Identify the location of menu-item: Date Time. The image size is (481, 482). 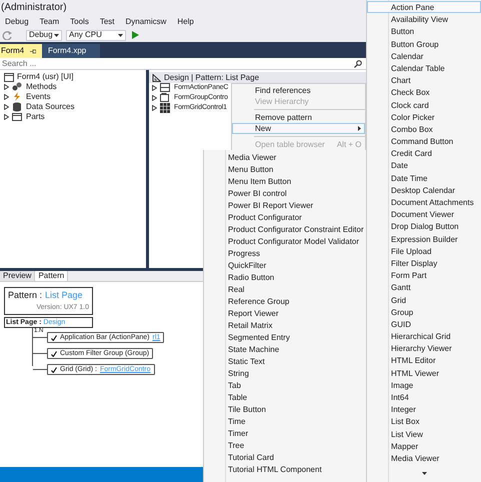
(424, 178).